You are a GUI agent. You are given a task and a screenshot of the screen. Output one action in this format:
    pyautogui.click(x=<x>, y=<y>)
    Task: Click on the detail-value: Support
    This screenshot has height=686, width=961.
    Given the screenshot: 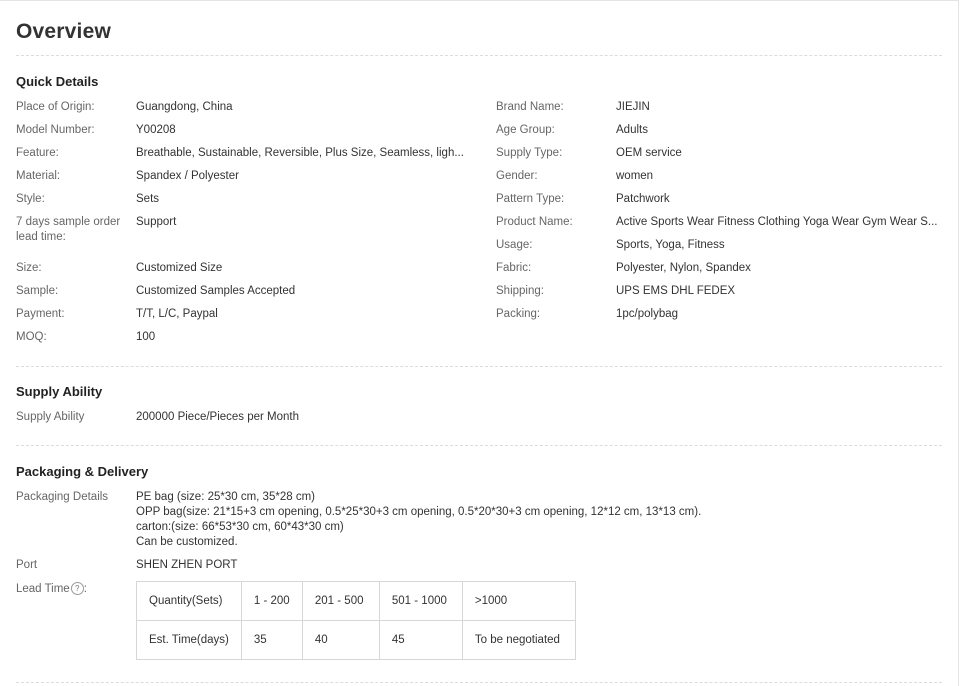 What is the action you would take?
    pyautogui.click(x=156, y=222)
    